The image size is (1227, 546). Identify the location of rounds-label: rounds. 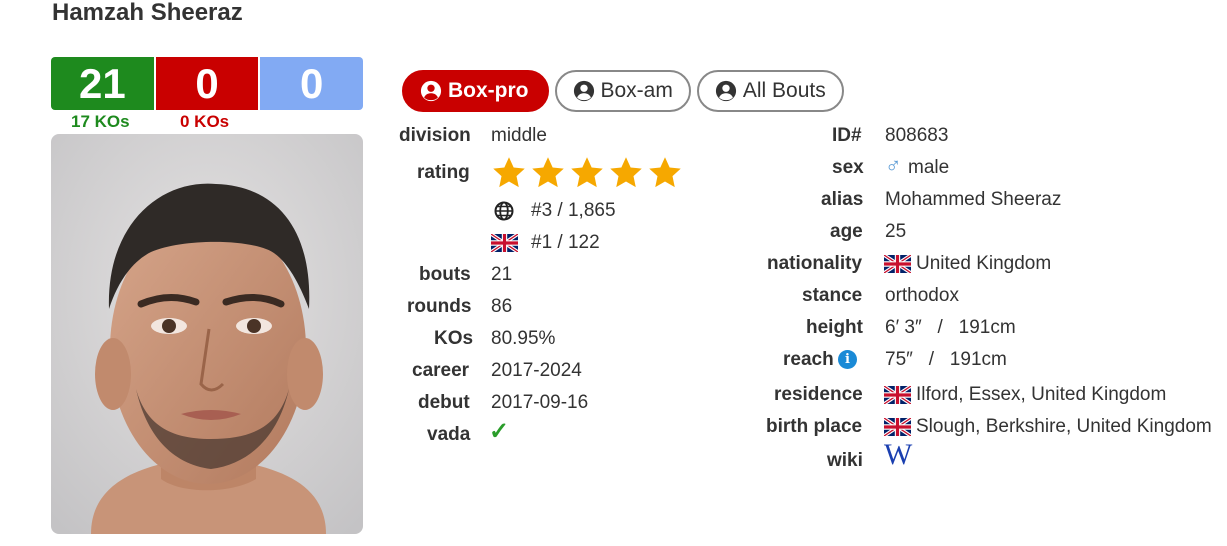
(439, 306).